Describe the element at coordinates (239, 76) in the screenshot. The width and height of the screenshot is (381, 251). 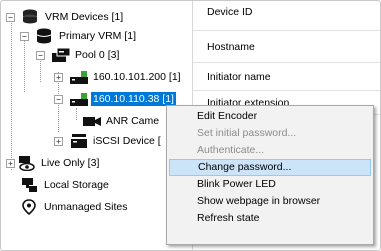
I see `property-label: Initiator name` at that location.